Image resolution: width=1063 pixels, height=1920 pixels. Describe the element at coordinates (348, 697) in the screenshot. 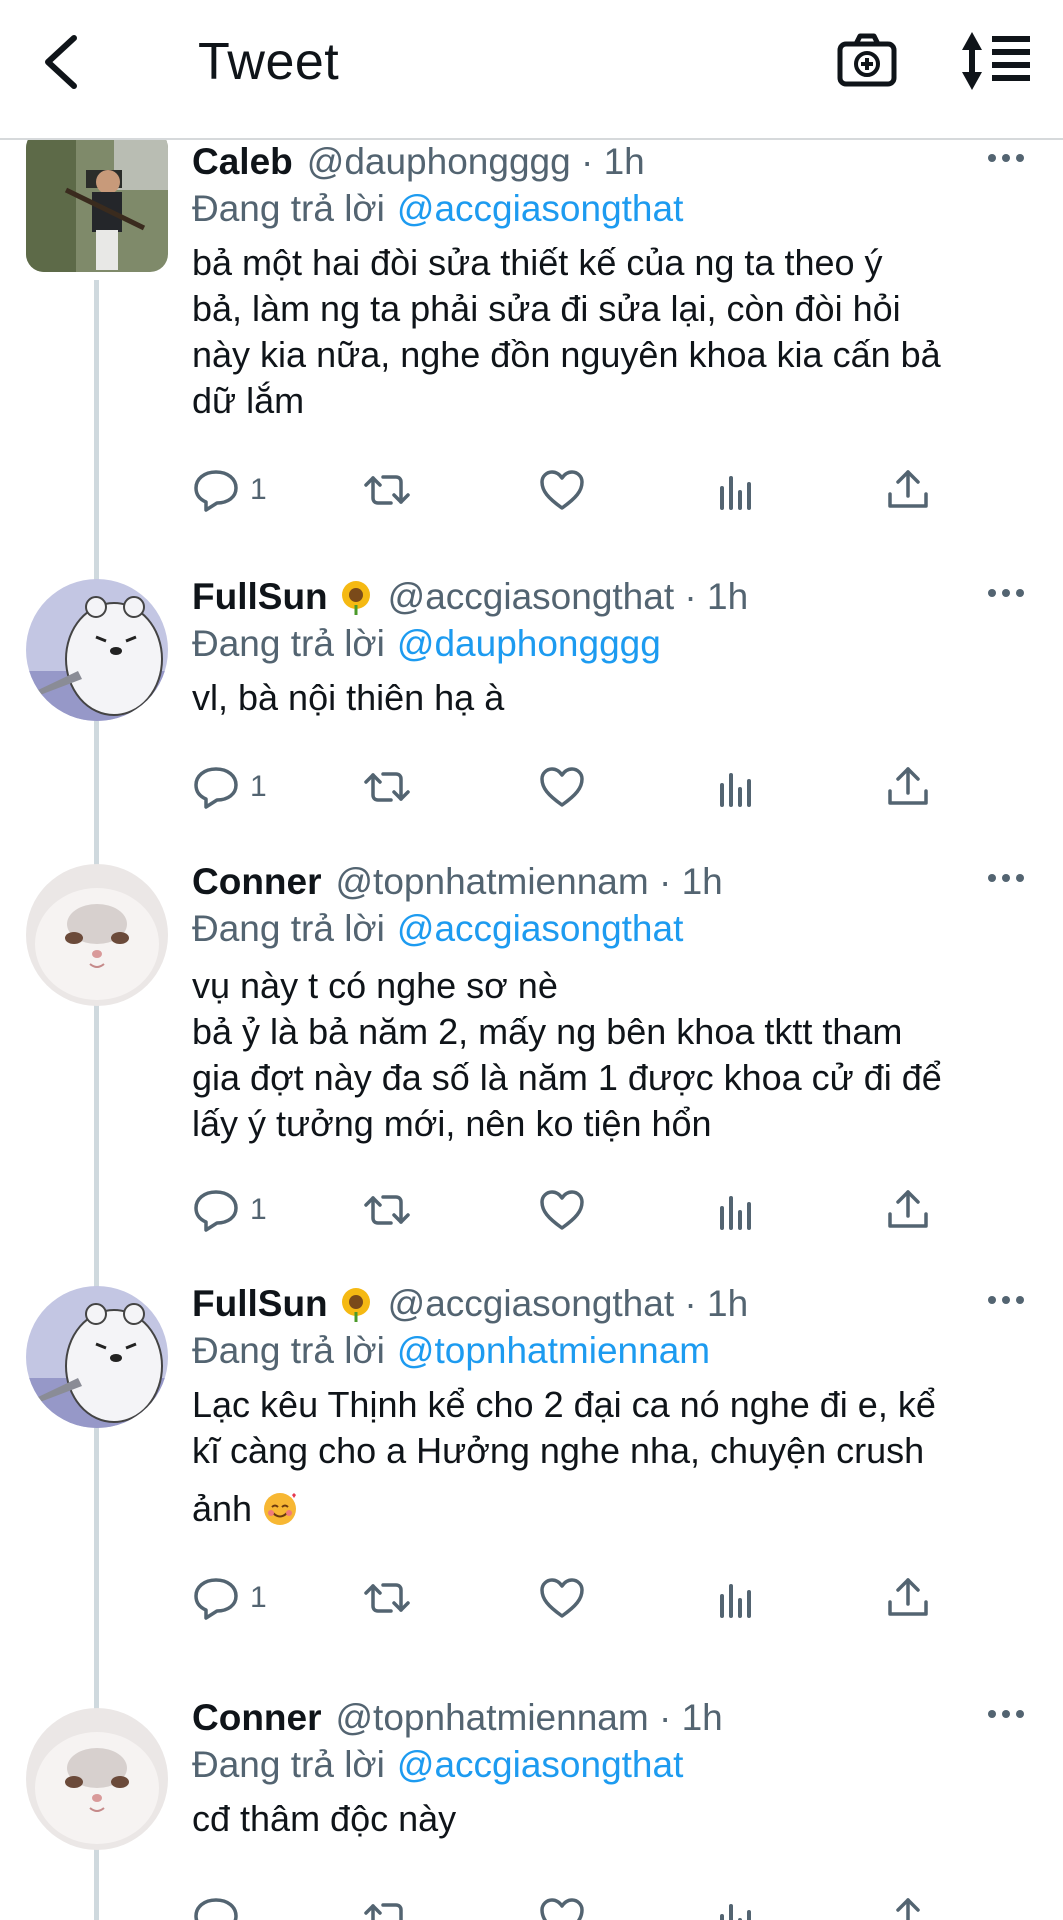

I see `tweet-text-line: vl, bà nội thiên hạ à` at that location.